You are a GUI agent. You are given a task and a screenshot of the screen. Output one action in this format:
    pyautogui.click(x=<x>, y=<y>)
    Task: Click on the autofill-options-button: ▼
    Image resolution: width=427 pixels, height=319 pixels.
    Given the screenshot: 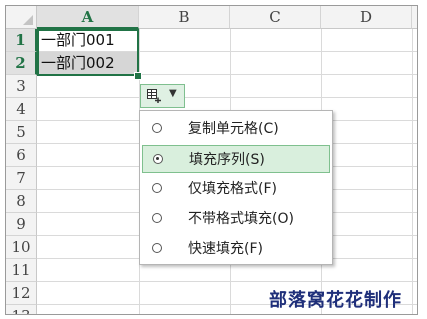 What is the action you would take?
    pyautogui.click(x=162, y=96)
    